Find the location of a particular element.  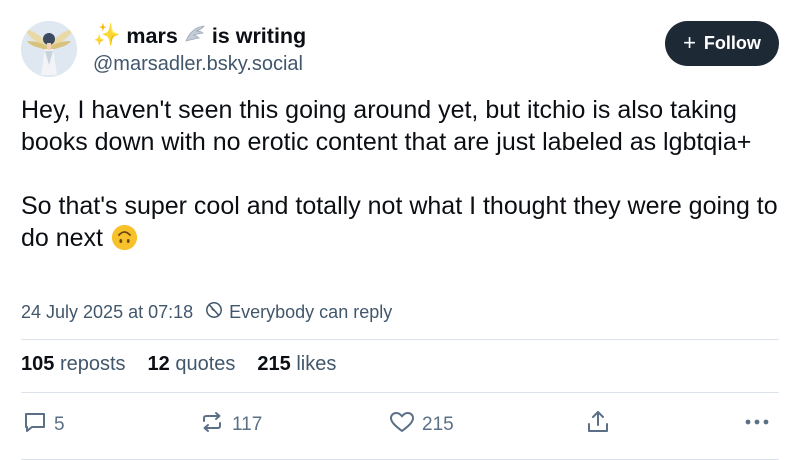

action-bar: 5 117 215 is located at coordinates (400, 425).